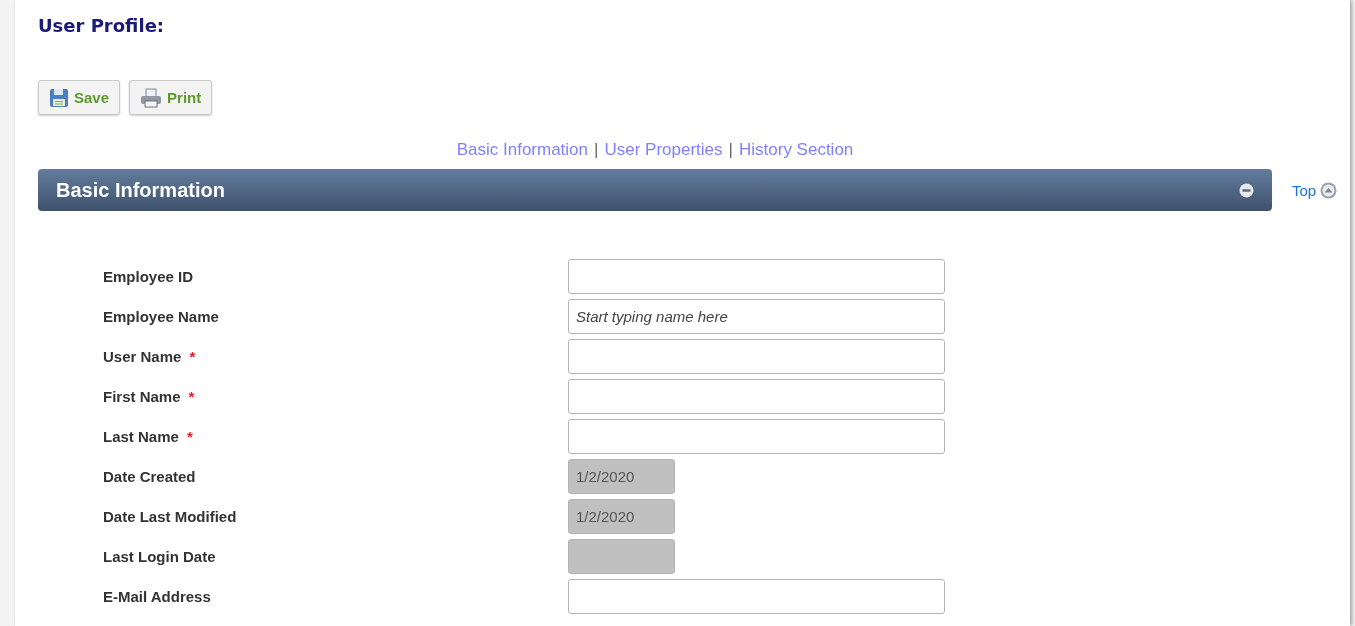 The image size is (1355, 626). I want to click on top-link: Top, so click(1315, 190).